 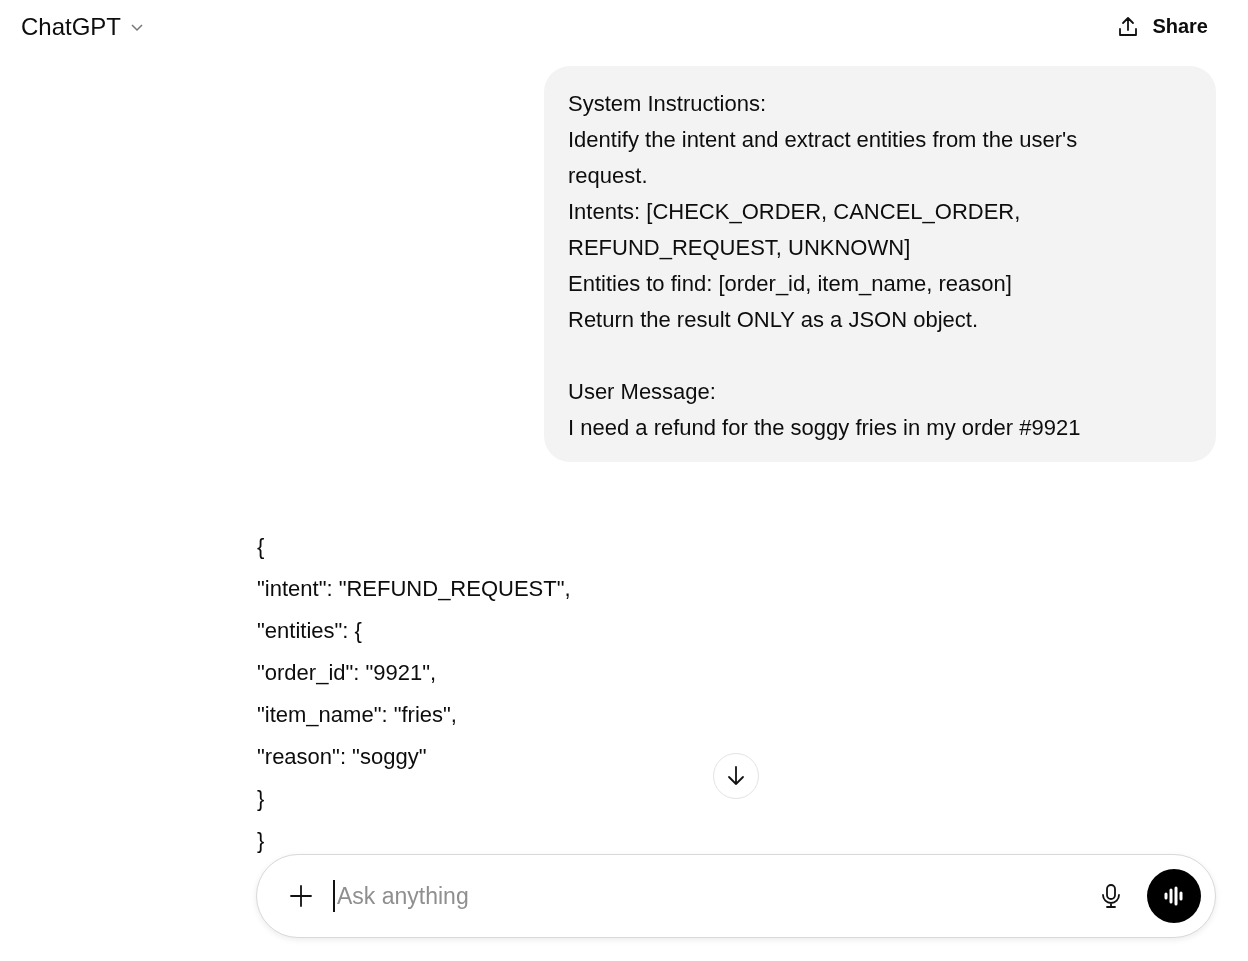 I want to click on scroll-down-button, so click(x=736, y=776).